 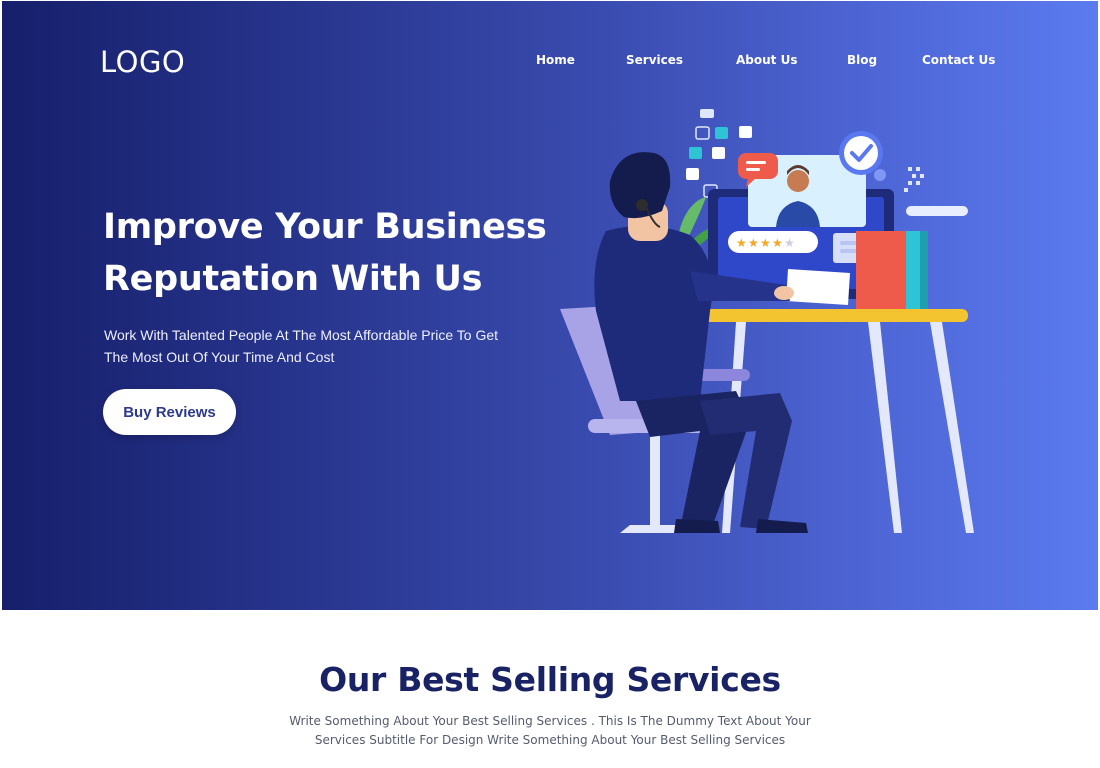 What do you see at coordinates (892, 271) in the screenshot?
I see `books-illustration` at bounding box center [892, 271].